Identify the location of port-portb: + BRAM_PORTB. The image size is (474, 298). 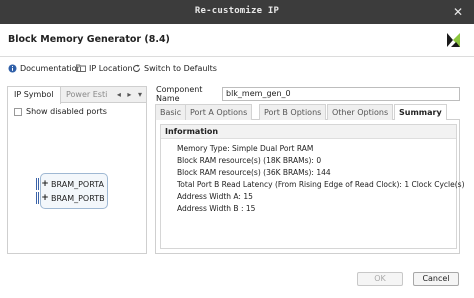
(70, 198).